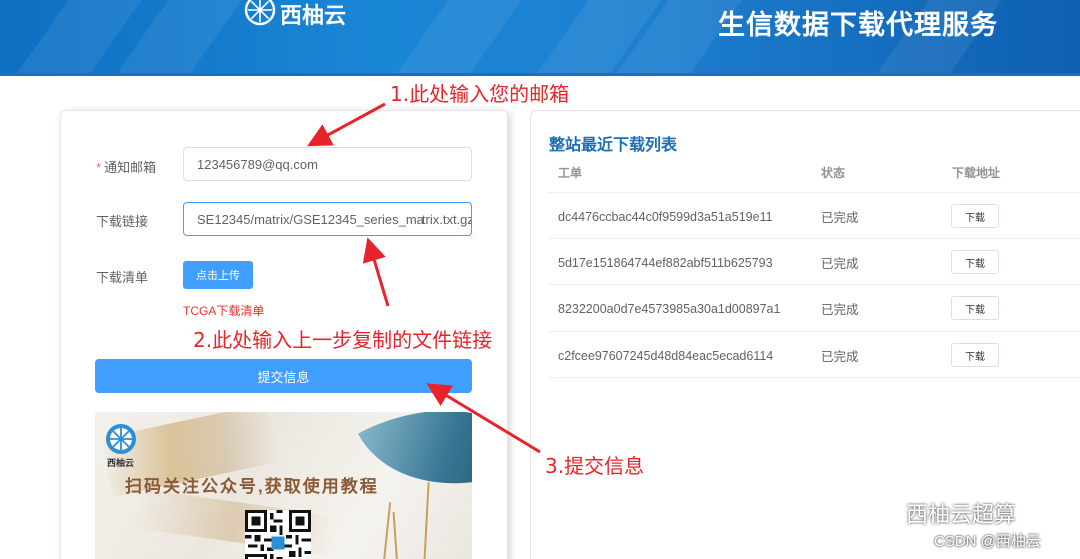 This screenshot has height=559, width=1080. What do you see at coordinates (961, 514) in the screenshot?
I see `wechat-account-name: 西柚云超算` at bounding box center [961, 514].